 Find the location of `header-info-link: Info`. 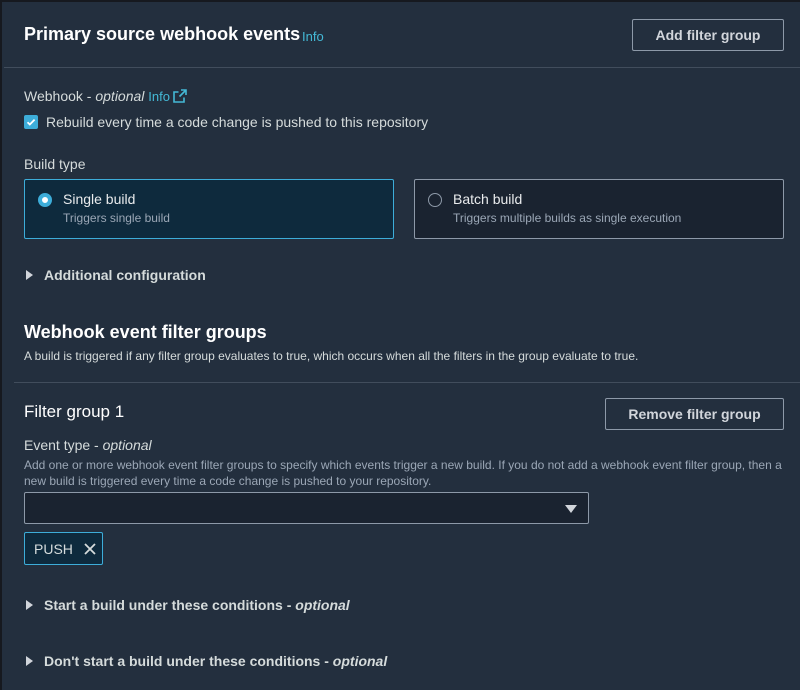

header-info-link: Info is located at coordinates (313, 36).